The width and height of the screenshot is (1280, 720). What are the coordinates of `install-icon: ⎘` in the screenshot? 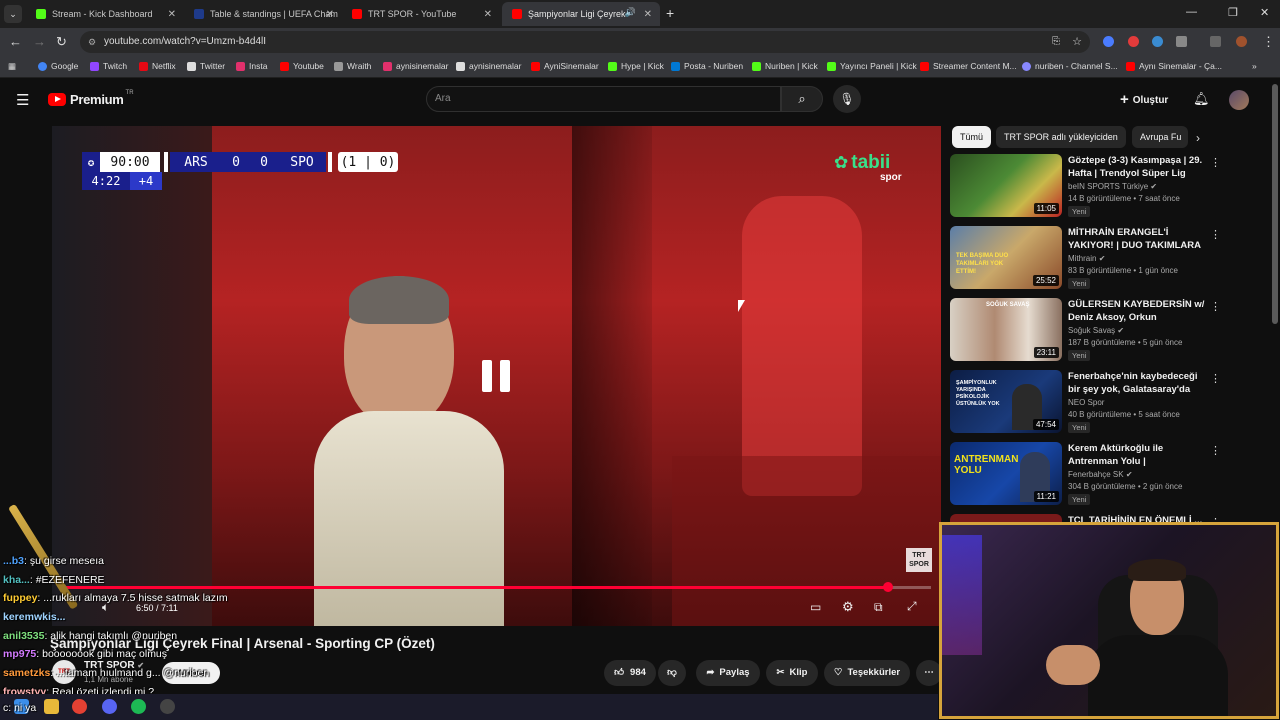 It's located at (1056, 42).